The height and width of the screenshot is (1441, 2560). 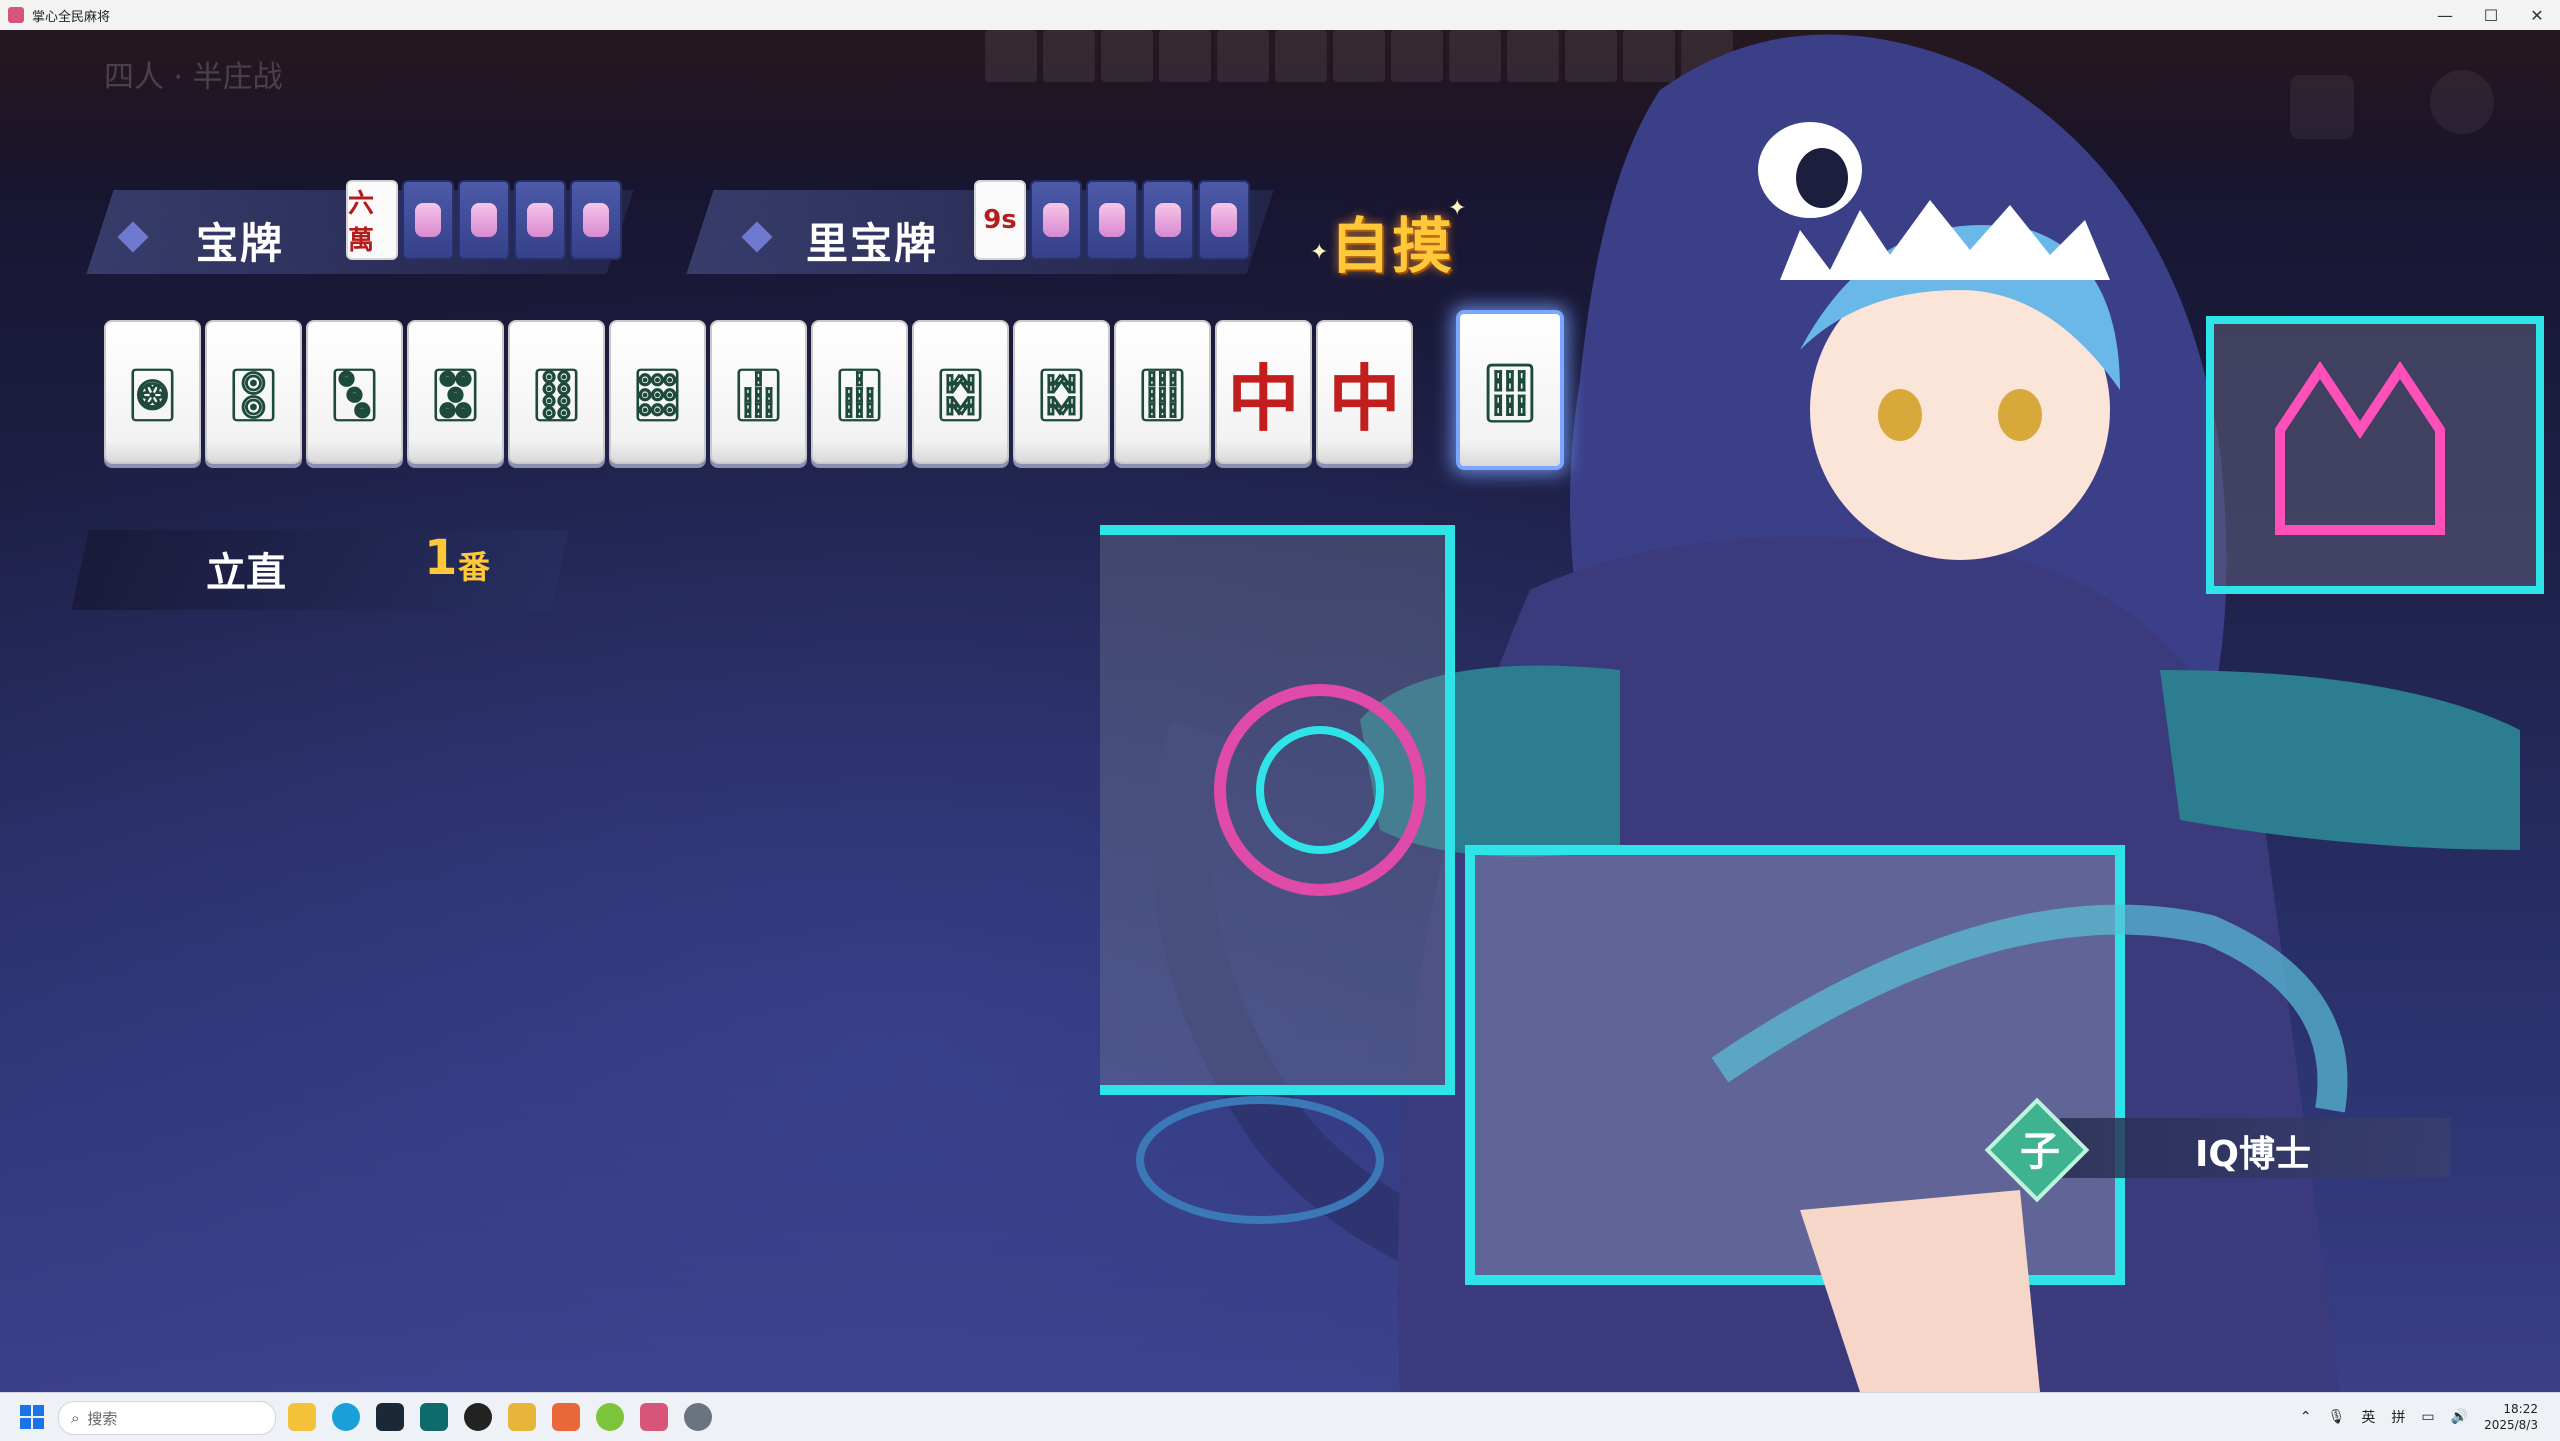 What do you see at coordinates (2340, 760) in the screenshot?
I see `right-sleeve` at bounding box center [2340, 760].